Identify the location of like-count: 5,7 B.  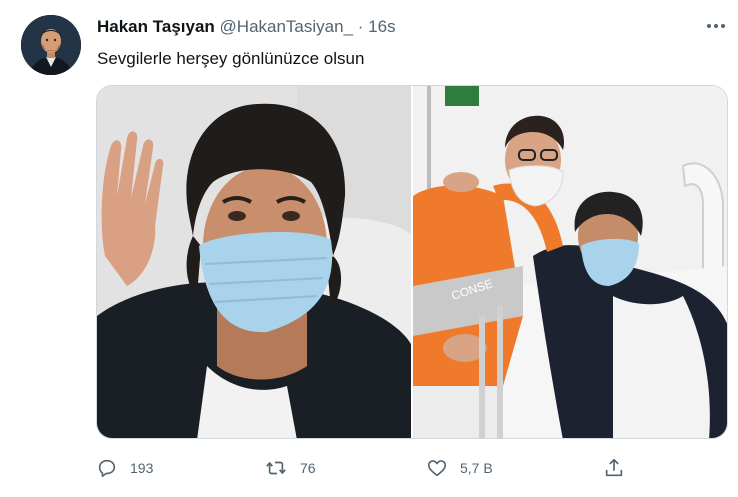
(476, 468).